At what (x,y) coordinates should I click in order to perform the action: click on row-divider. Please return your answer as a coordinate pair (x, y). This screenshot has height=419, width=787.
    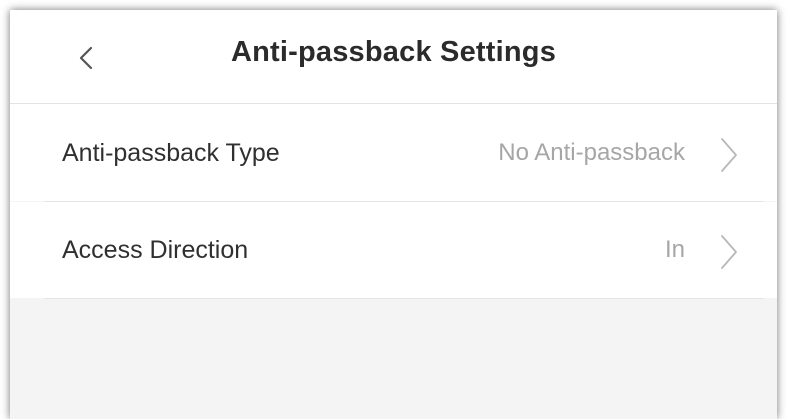
    Looking at the image, I should click on (404, 298).